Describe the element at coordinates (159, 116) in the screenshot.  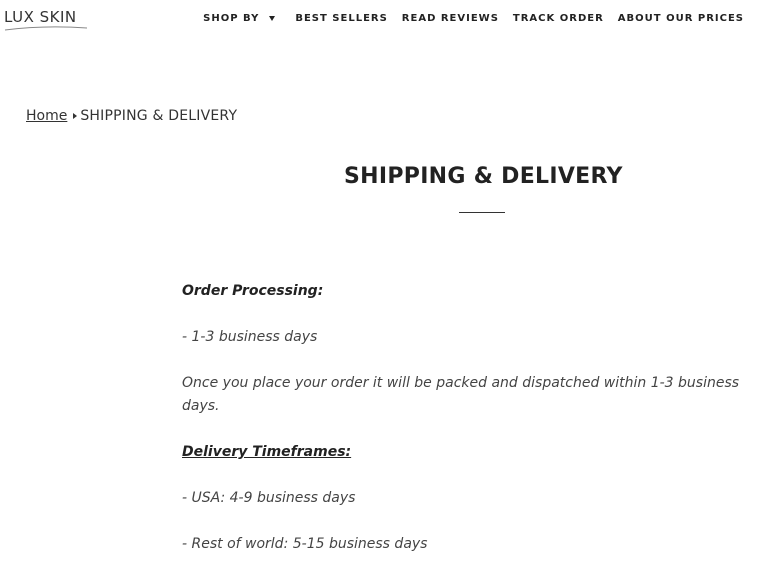
I see `breadcrumb-current: SHIPPING & DELIVERY` at that location.